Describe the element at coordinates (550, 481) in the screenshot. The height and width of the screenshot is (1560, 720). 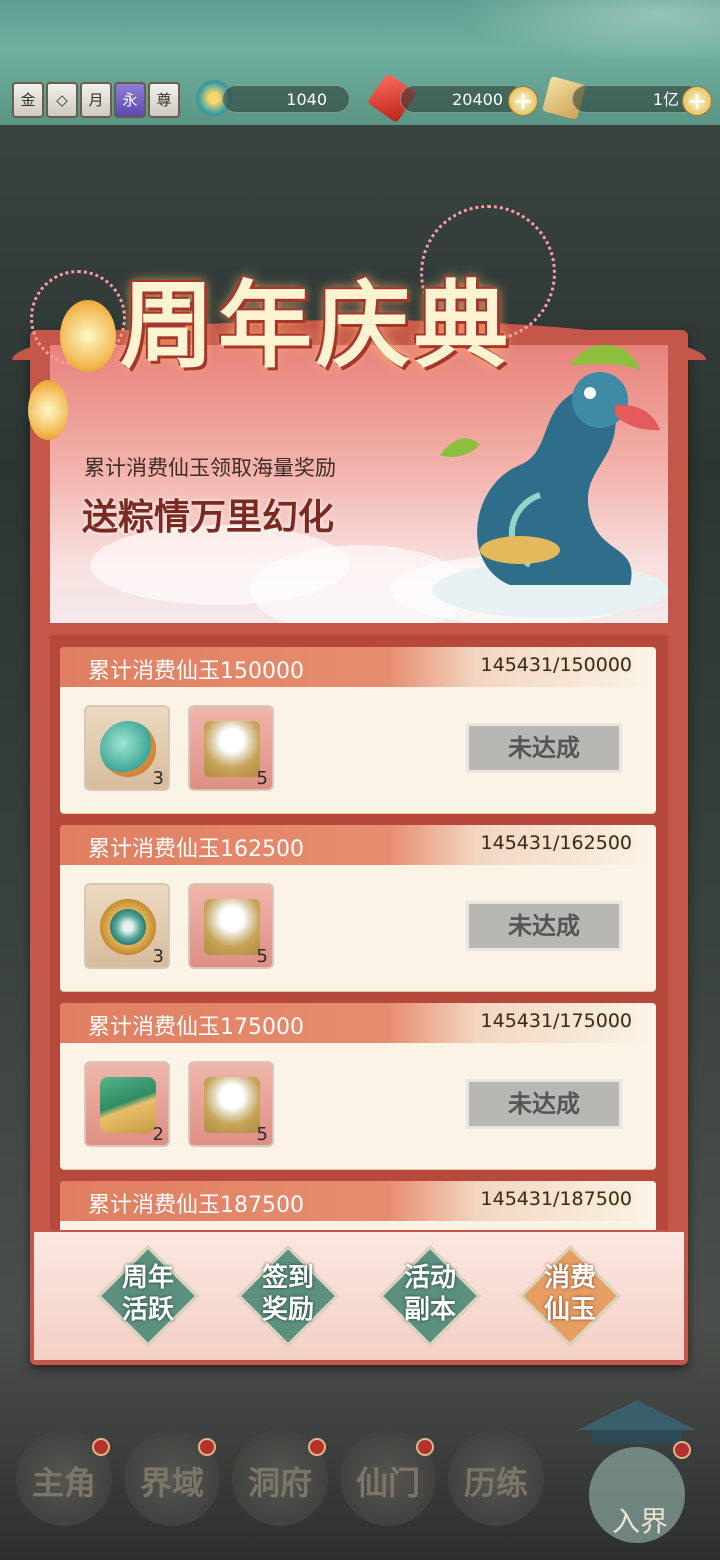
I see `dragon-illustration` at that location.